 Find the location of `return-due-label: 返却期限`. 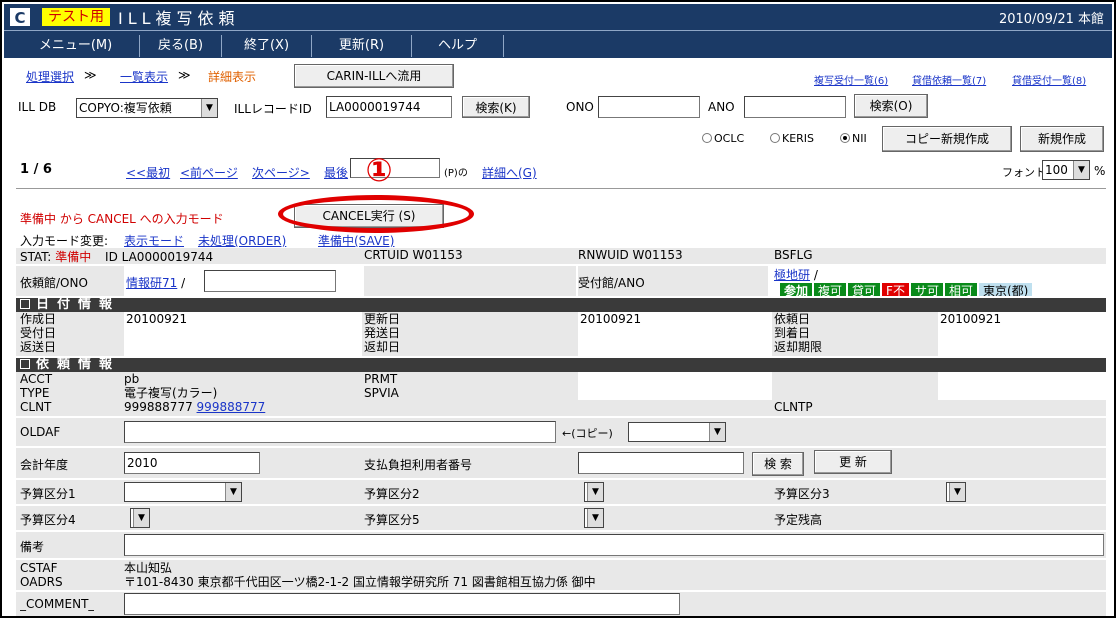

return-due-label: 返却期限 is located at coordinates (798, 347).